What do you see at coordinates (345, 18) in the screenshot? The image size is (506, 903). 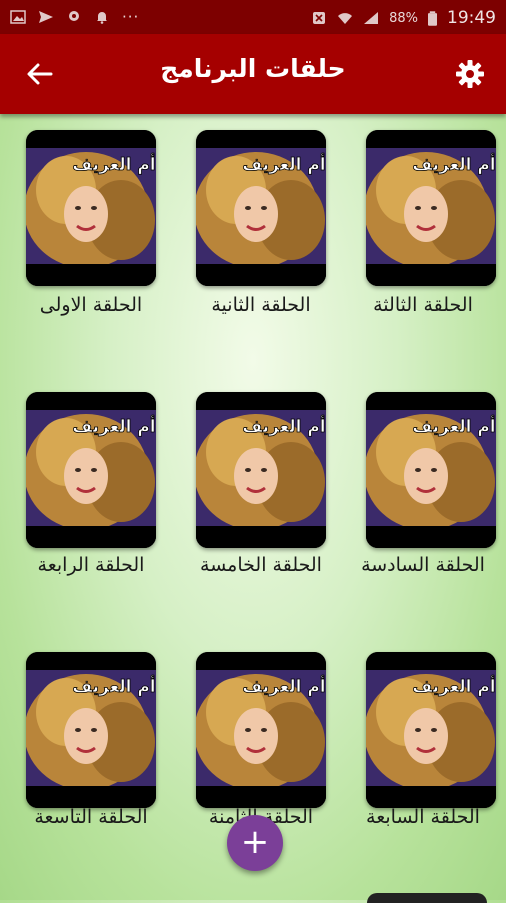 I see `wifi-icon` at bounding box center [345, 18].